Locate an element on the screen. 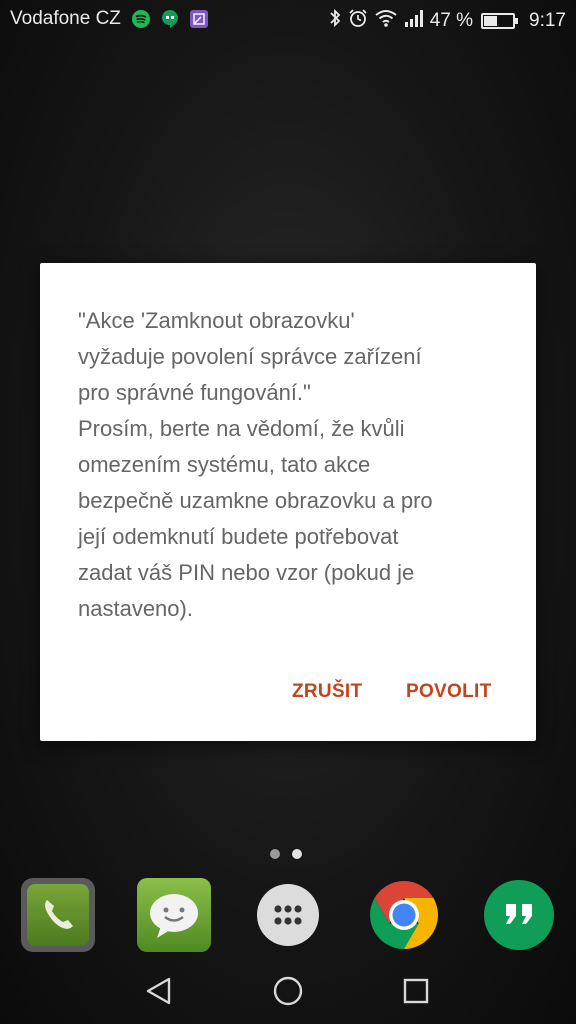 The height and width of the screenshot is (1024, 576). page-dot is located at coordinates (275, 854).